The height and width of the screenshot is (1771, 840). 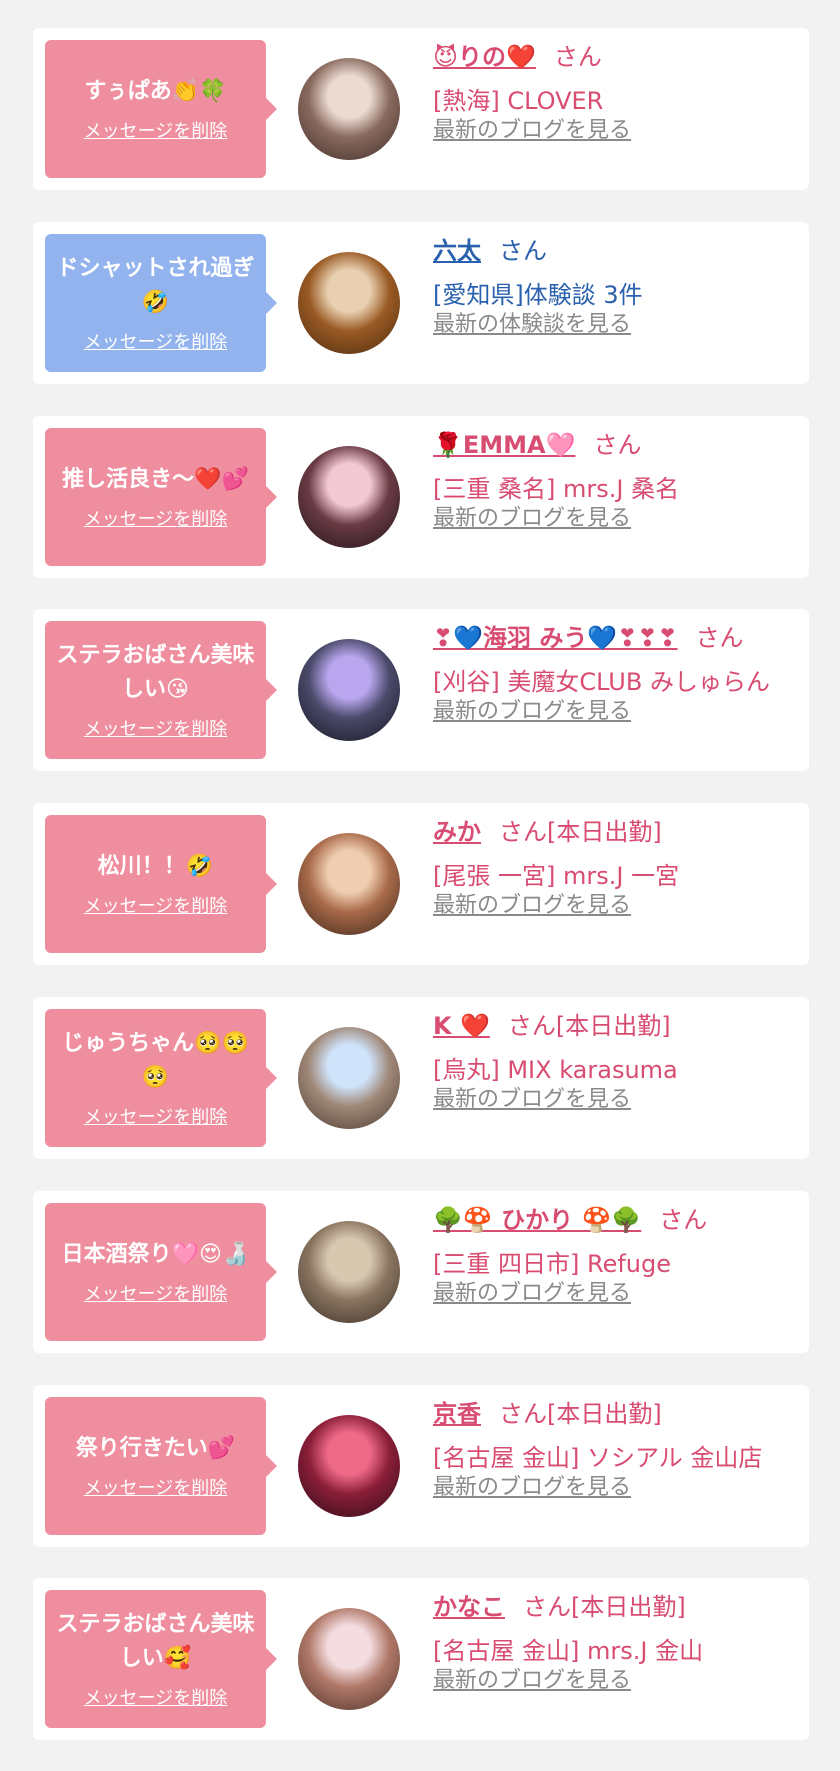 I want to click on shop-label: [名古屋 金山] ソシアル 金山店, so click(x=598, y=1458).